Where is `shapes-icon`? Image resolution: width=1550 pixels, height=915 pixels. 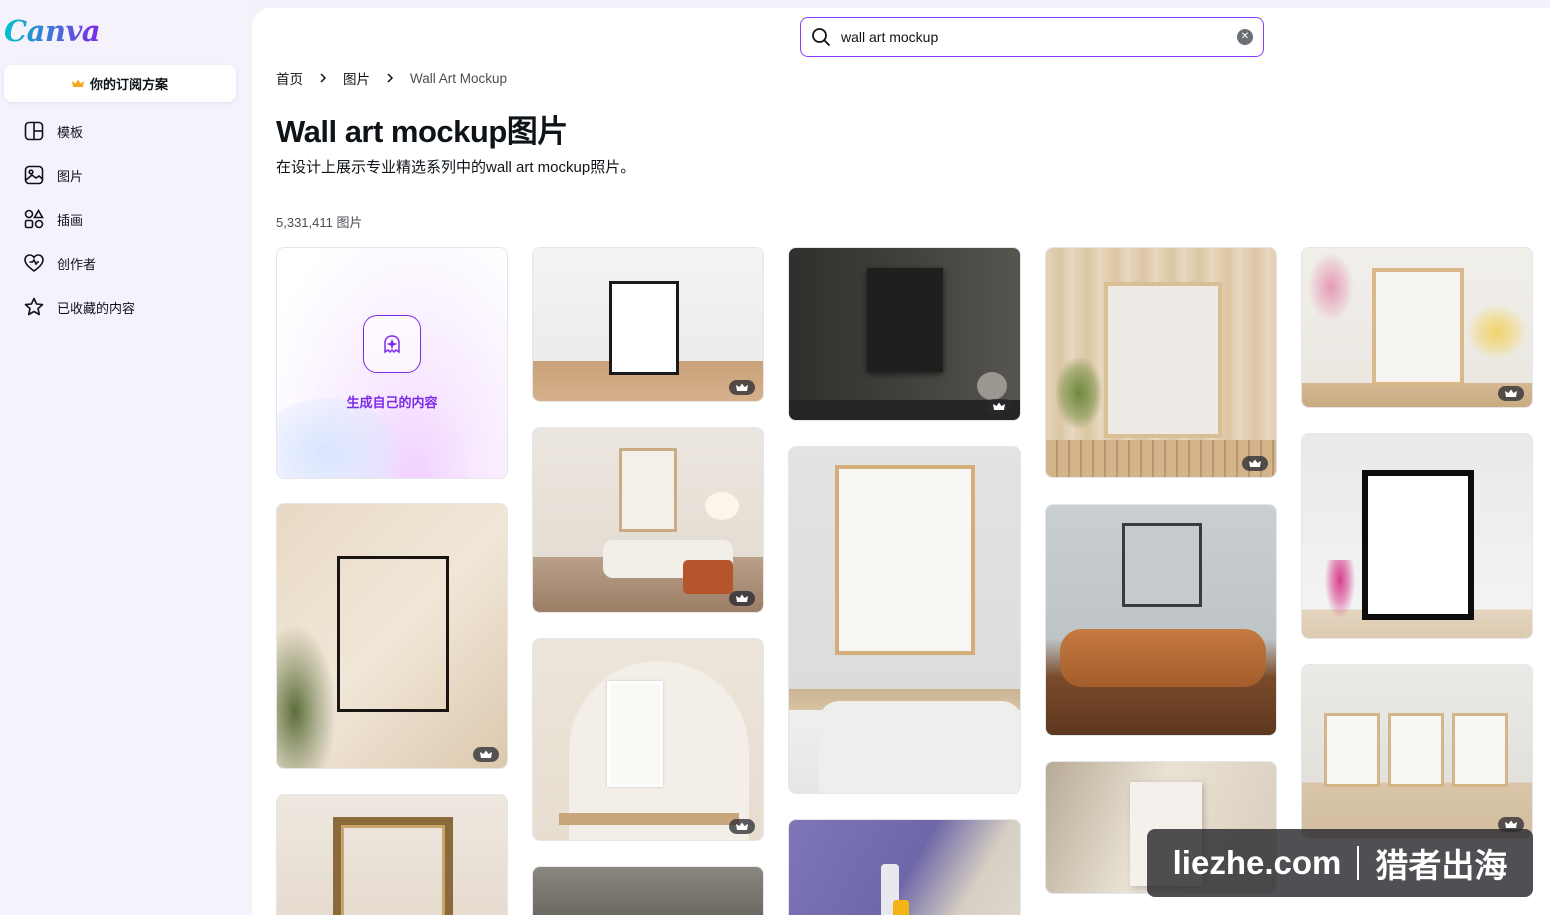
shapes-icon is located at coordinates (34, 218).